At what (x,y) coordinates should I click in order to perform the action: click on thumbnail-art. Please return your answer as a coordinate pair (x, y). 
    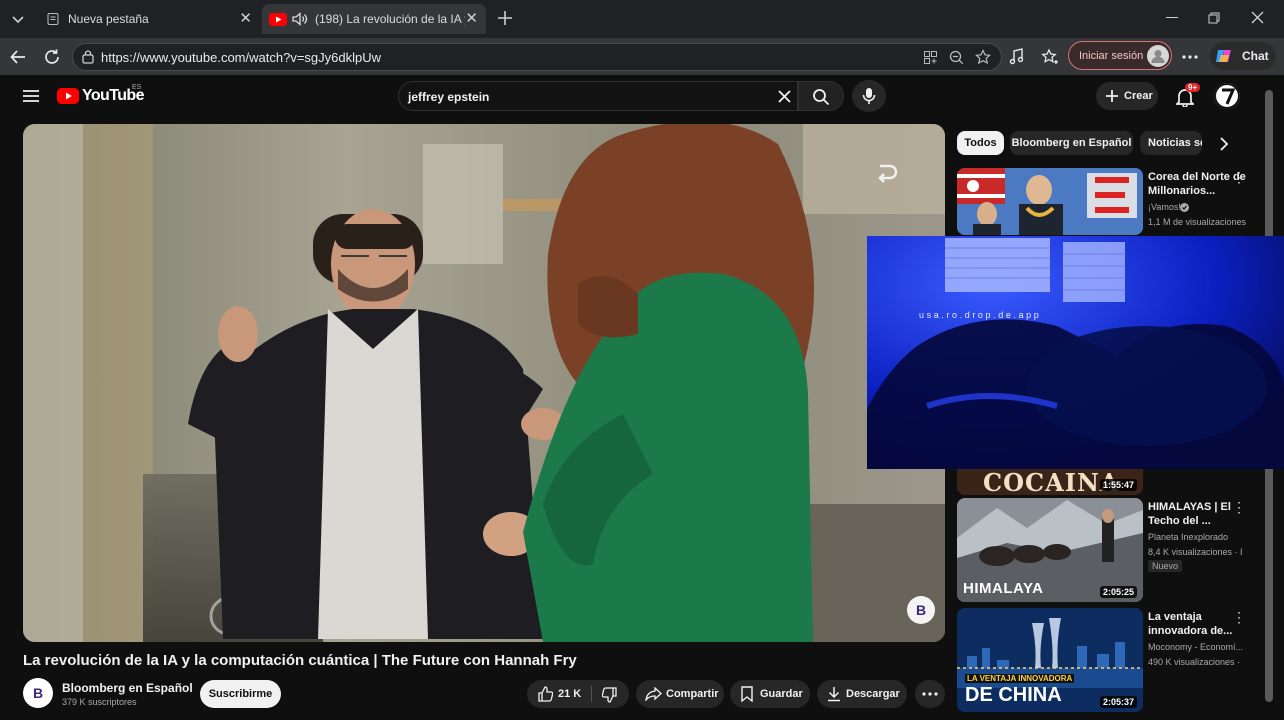
    Looking at the image, I should click on (1050, 201).